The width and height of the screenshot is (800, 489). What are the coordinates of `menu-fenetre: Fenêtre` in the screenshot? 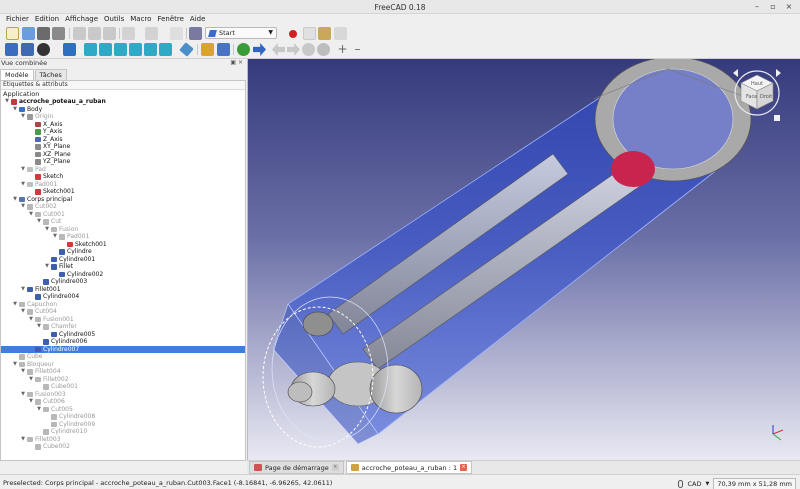 It's located at (170, 19).